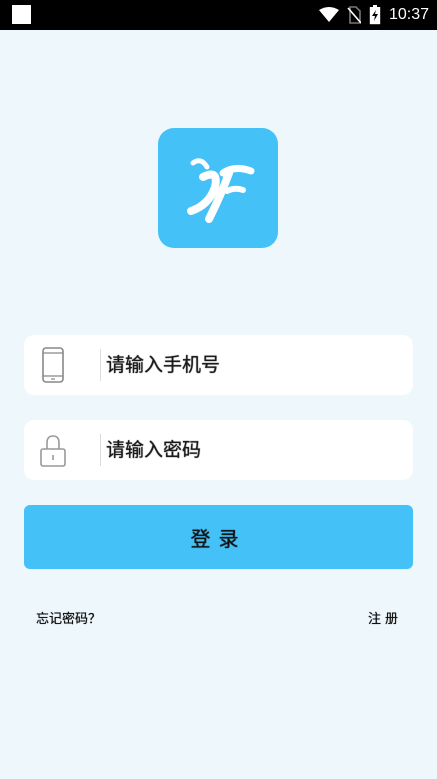 The height and width of the screenshot is (779, 437). Describe the element at coordinates (53, 451) in the screenshot. I see `lock-icon` at that location.